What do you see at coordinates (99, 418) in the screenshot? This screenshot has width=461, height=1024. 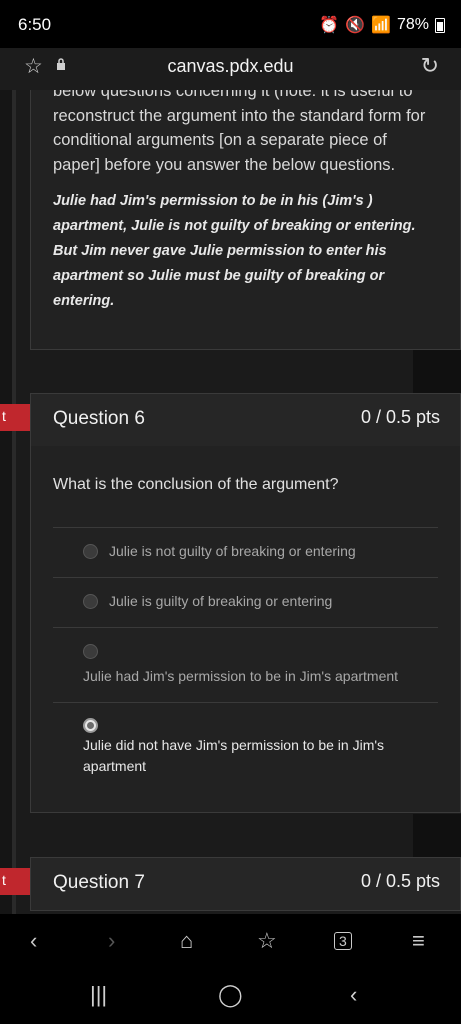 I see `question-6-title: Question 6` at bounding box center [99, 418].